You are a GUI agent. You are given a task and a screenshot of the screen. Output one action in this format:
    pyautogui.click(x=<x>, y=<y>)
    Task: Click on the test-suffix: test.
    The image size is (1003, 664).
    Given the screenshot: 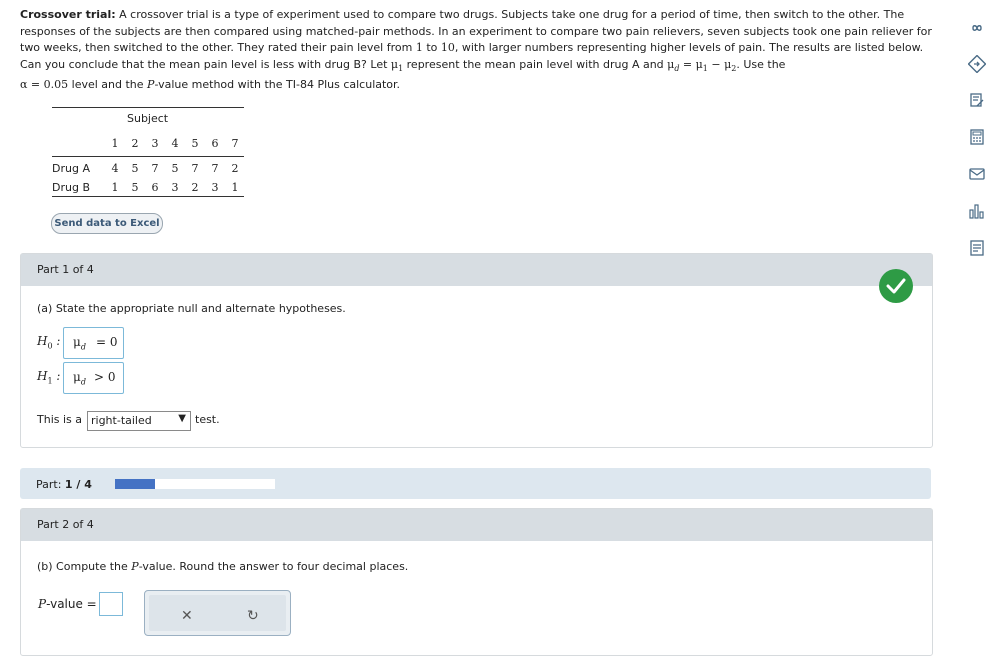 What is the action you would take?
    pyautogui.click(x=207, y=419)
    